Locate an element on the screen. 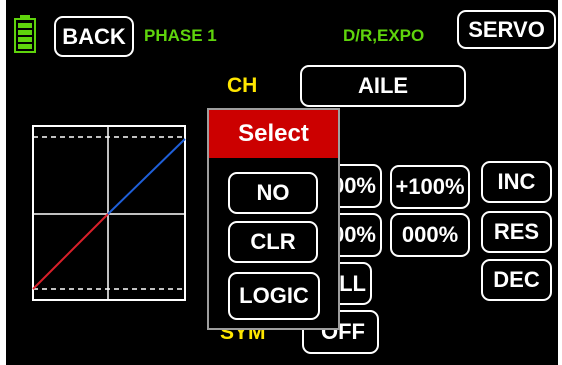 The image size is (562, 365). channel-label: CH is located at coordinates (242, 85).